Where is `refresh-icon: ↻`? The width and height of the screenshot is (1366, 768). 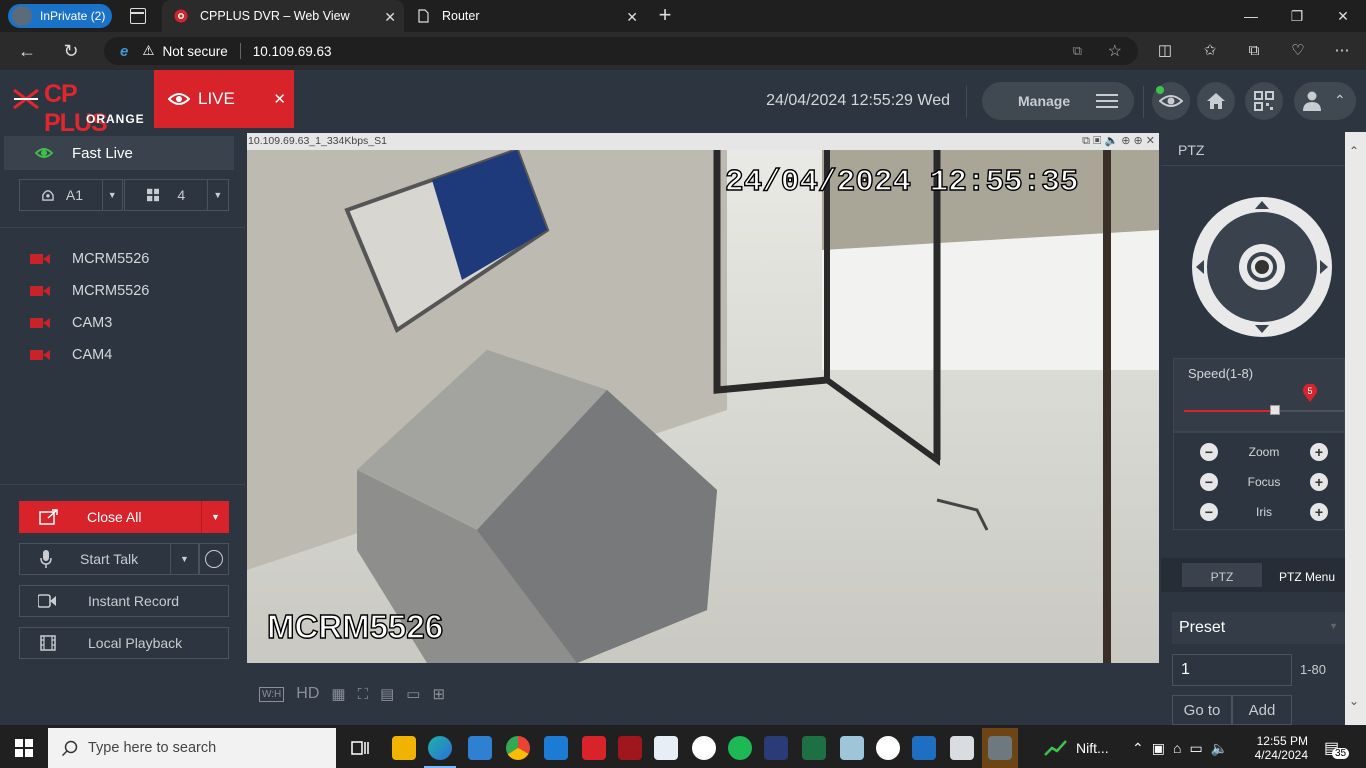
refresh-icon: ↻ is located at coordinates (71, 51).